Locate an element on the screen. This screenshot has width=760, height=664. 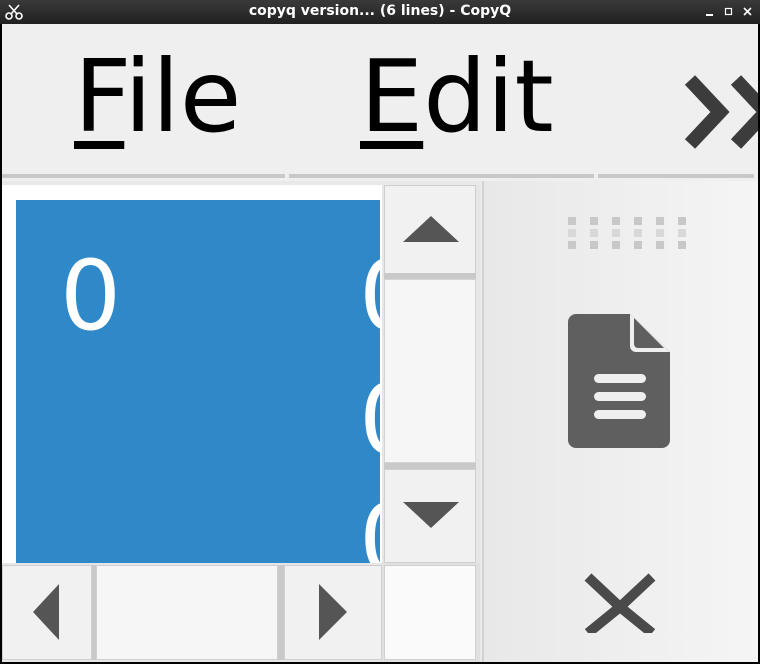
maximize-button is located at coordinates (729, 12).